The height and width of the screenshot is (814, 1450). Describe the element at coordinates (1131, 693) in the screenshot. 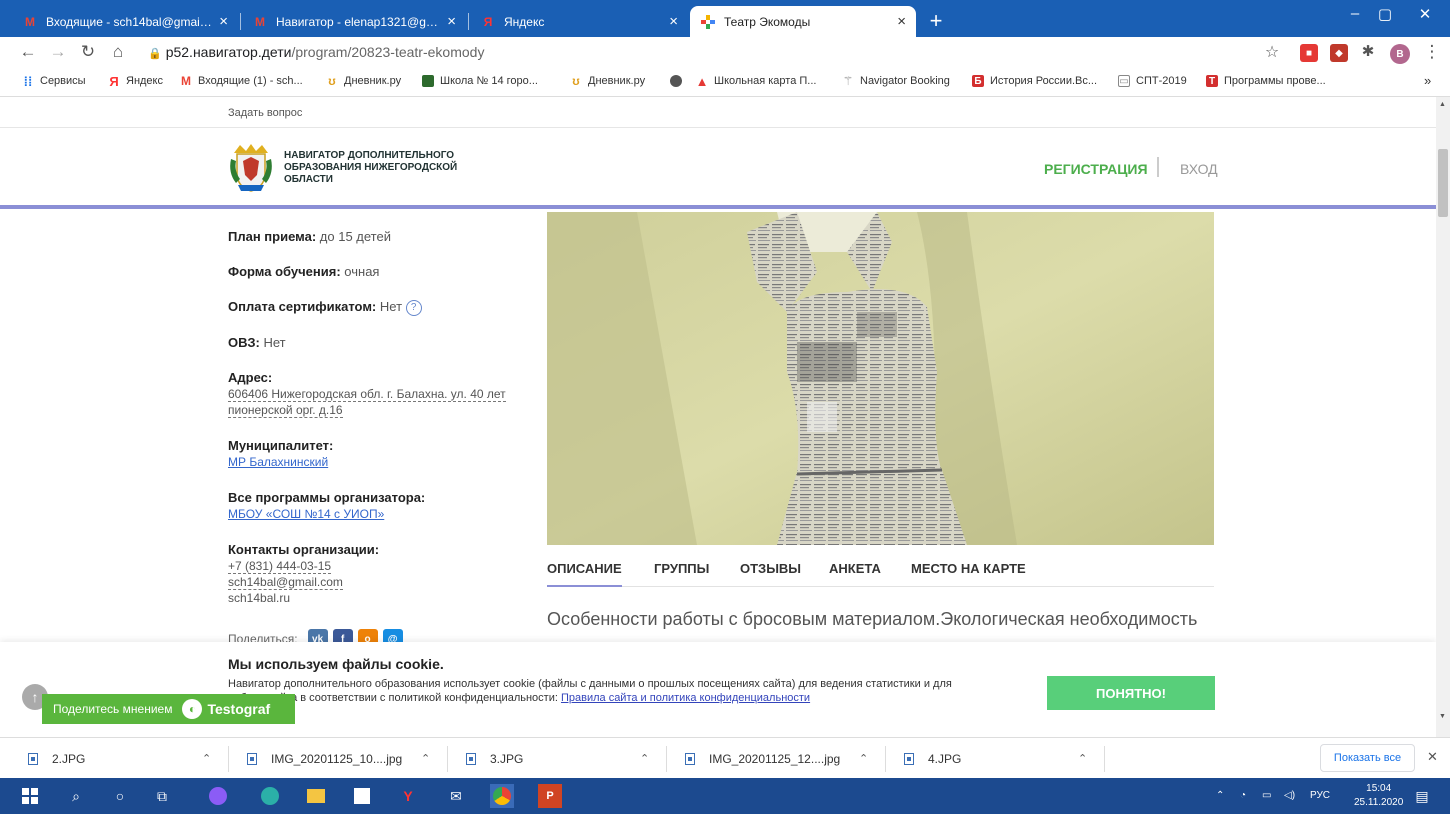

I see `cookie-accept-button: ПОНЯТНО!` at that location.